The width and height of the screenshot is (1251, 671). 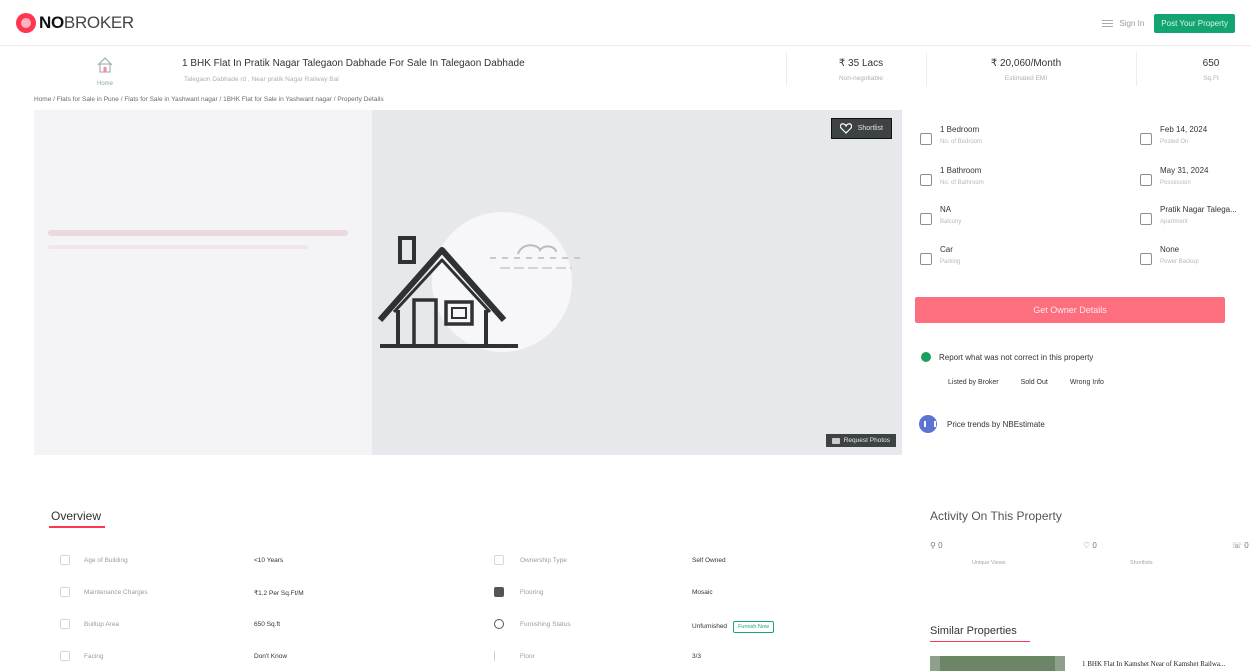 I want to click on logo-text-broker: BROKER, so click(x=98, y=22).